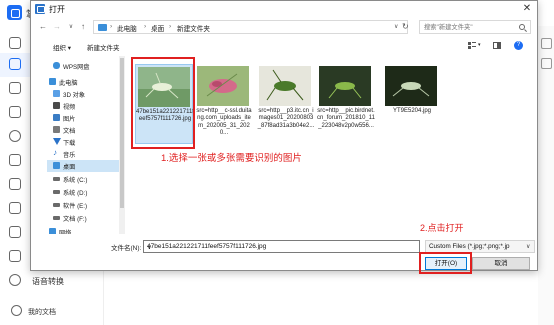 This screenshot has height=325, width=554. I want to click on nav-item-documents: 文档, so click(83, 130).